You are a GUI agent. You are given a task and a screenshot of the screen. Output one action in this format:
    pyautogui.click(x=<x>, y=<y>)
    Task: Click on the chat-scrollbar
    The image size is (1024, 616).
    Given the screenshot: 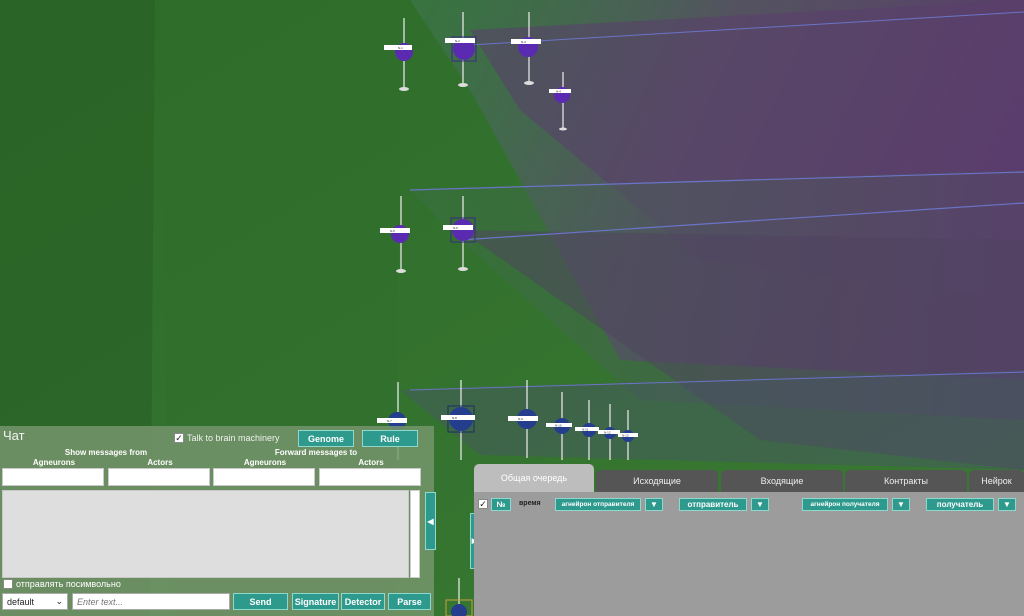 What is the action you would take?
    pyautogui.click(x=415, y=534)
    